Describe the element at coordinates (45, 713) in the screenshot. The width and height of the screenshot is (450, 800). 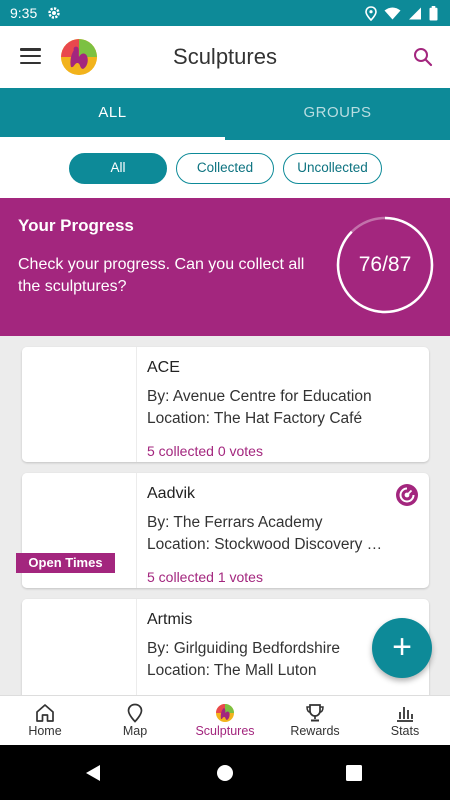
I see `home-icon` at that location.